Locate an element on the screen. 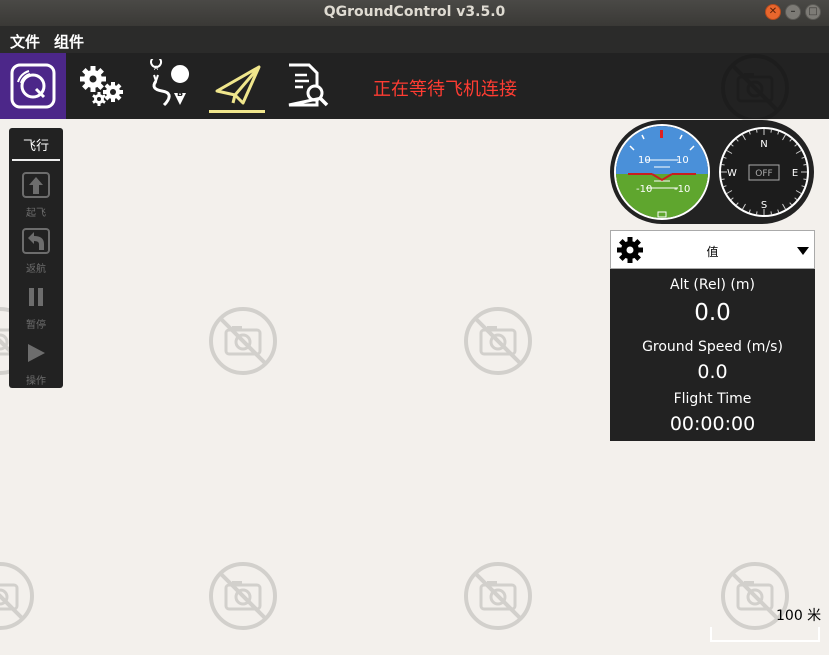  compass-north: N is located at coordinates (763, 144).